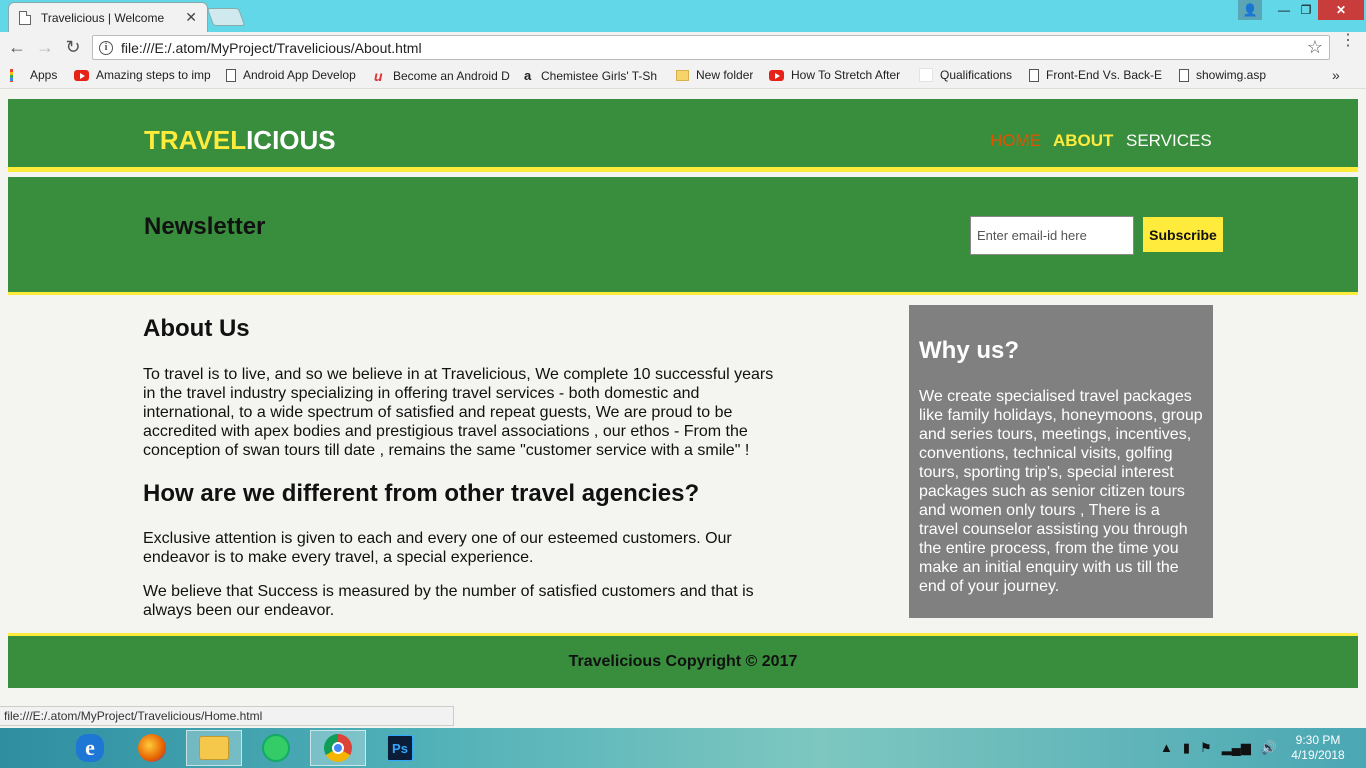 The width and height of the screenshot is (1366, 768). What do you see at coordinates (378, 76) in the screenshot?
I see `udacity-icon: u` at bounding box center [378, 76].